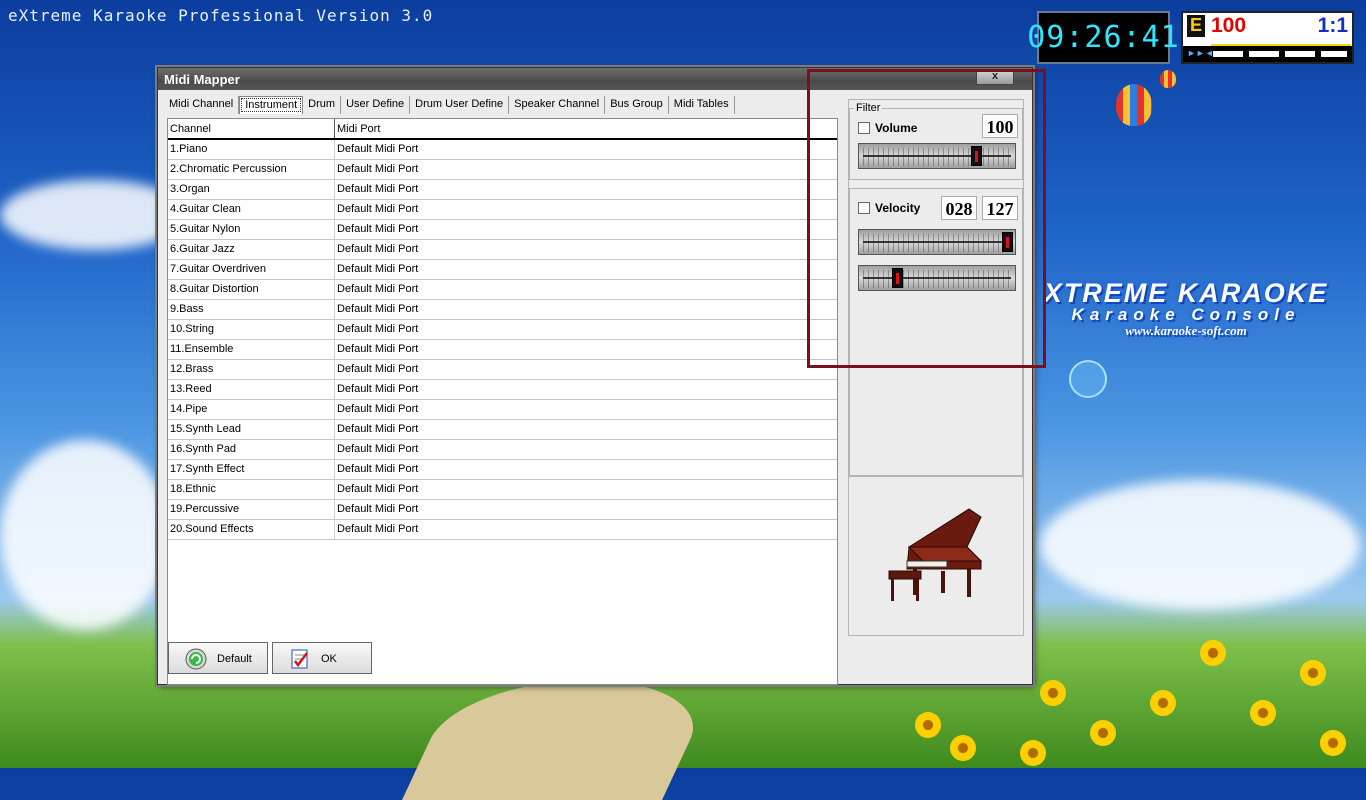  What do you see at coordinates (595, 79) in the screenshot?
I see `dialog-titlebar: Midi Mapper x` at bounding box center [595, 79].